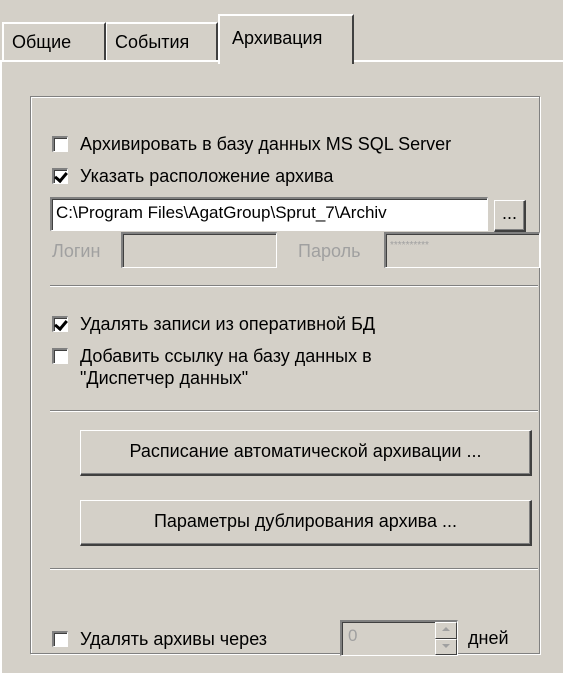  Describe the element at coordinates (353, 635) in the screenshot. I see `days-value: 0` at that location.